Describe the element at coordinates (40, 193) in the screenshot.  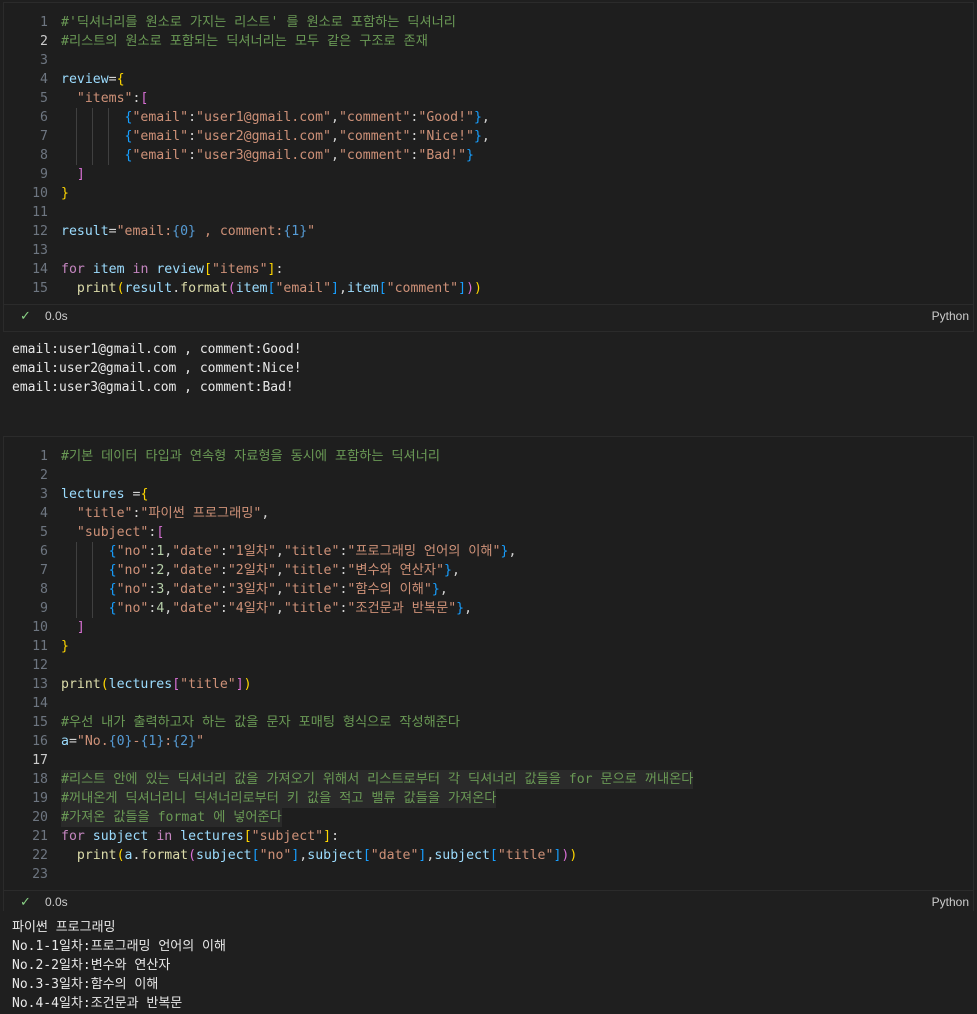
I see `line-number: 10` at that location.